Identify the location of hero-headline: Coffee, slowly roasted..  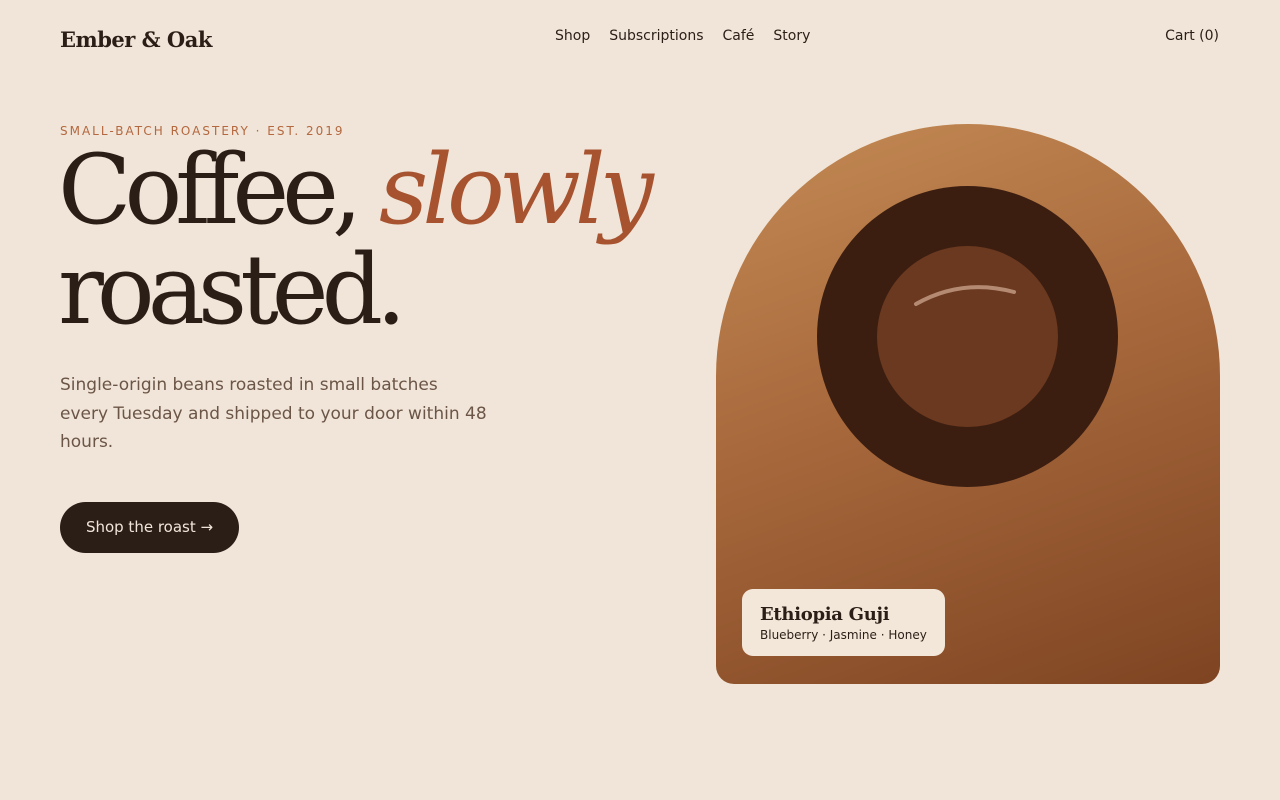
(356, 243).